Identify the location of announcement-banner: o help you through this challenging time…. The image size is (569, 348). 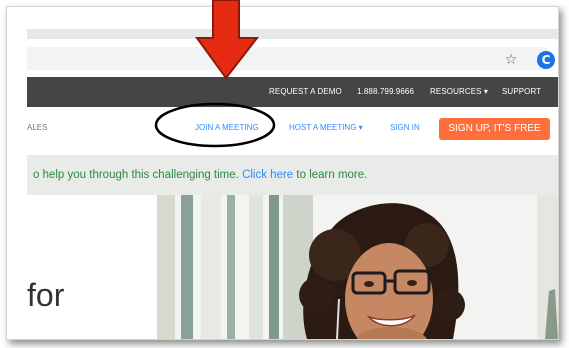
(292, 175).